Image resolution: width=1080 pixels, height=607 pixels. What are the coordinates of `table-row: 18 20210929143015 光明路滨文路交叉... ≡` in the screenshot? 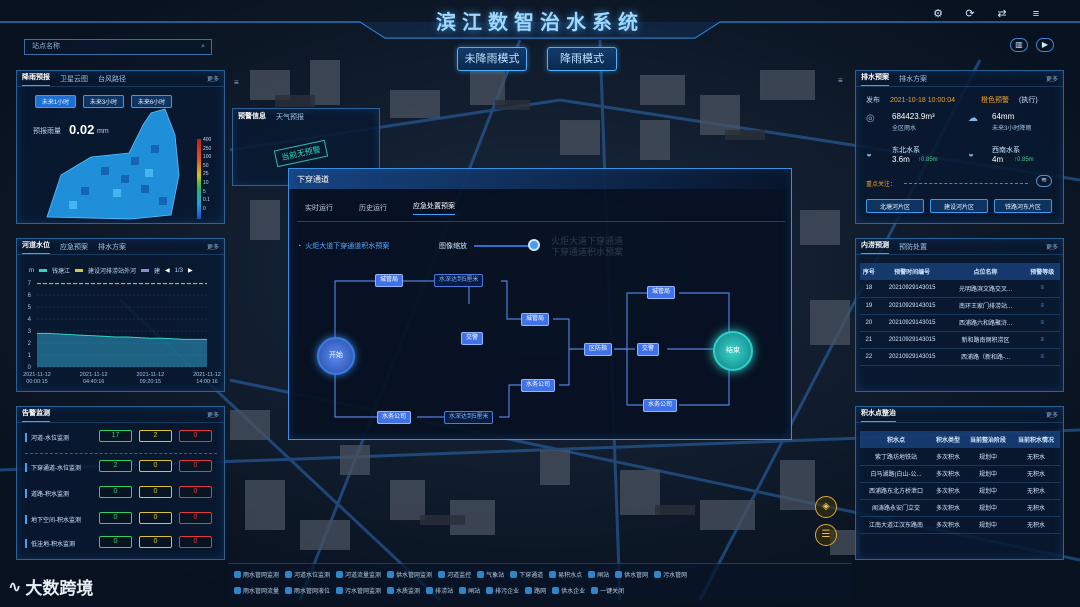 It's located at (960, 288).